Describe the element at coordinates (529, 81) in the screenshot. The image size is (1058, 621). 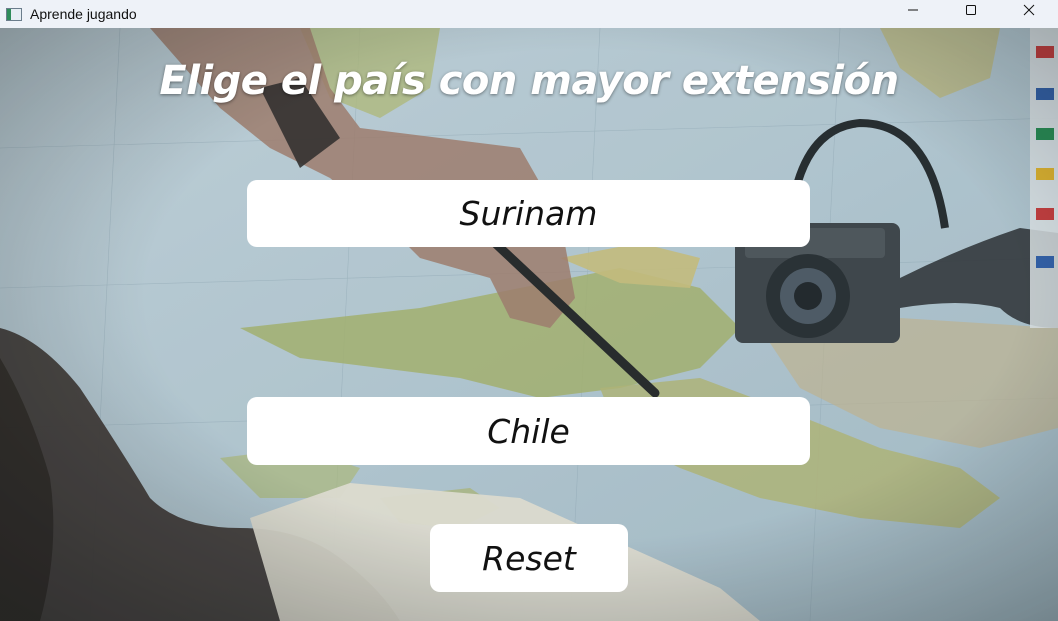
I see `question-heading: Elige el país con mayor extensión` at that location.